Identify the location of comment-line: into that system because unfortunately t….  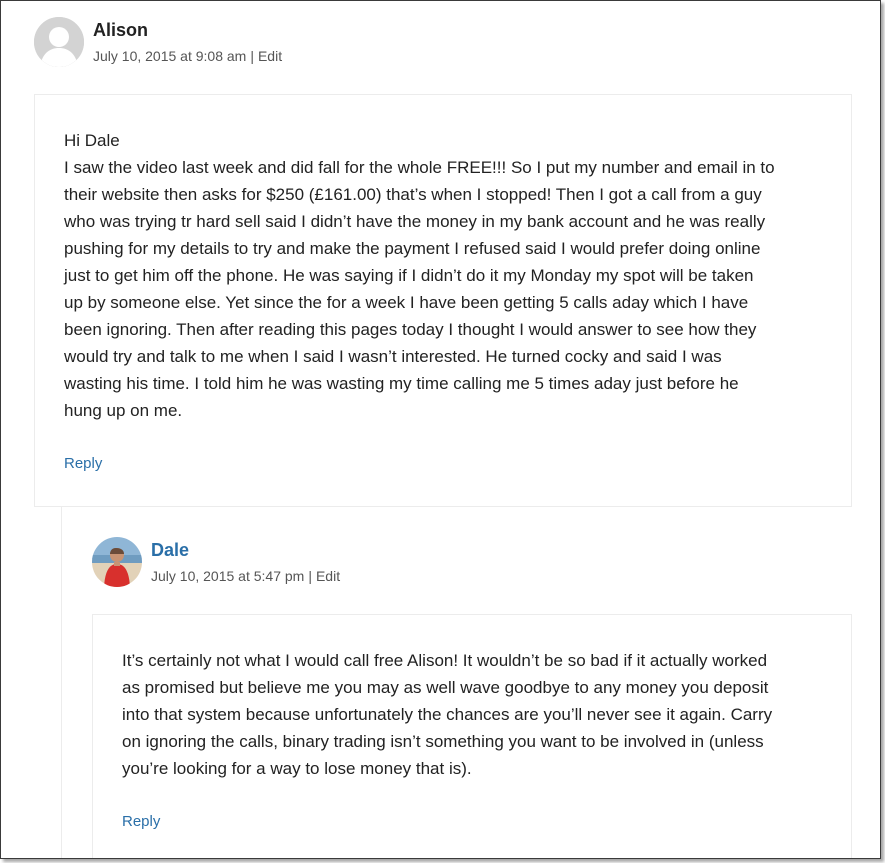
(447, 714).